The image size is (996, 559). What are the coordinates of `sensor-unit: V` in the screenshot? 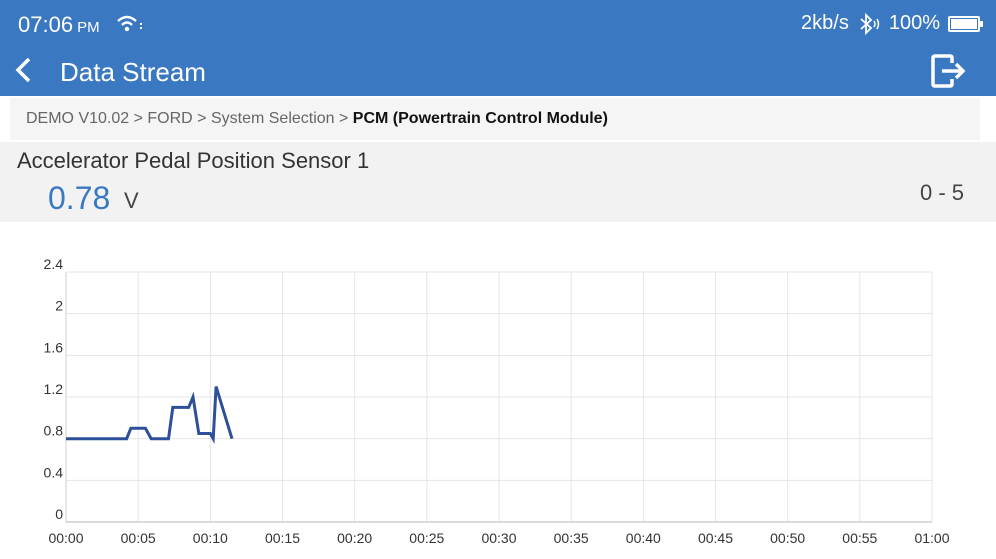 It's located at (131, 200).